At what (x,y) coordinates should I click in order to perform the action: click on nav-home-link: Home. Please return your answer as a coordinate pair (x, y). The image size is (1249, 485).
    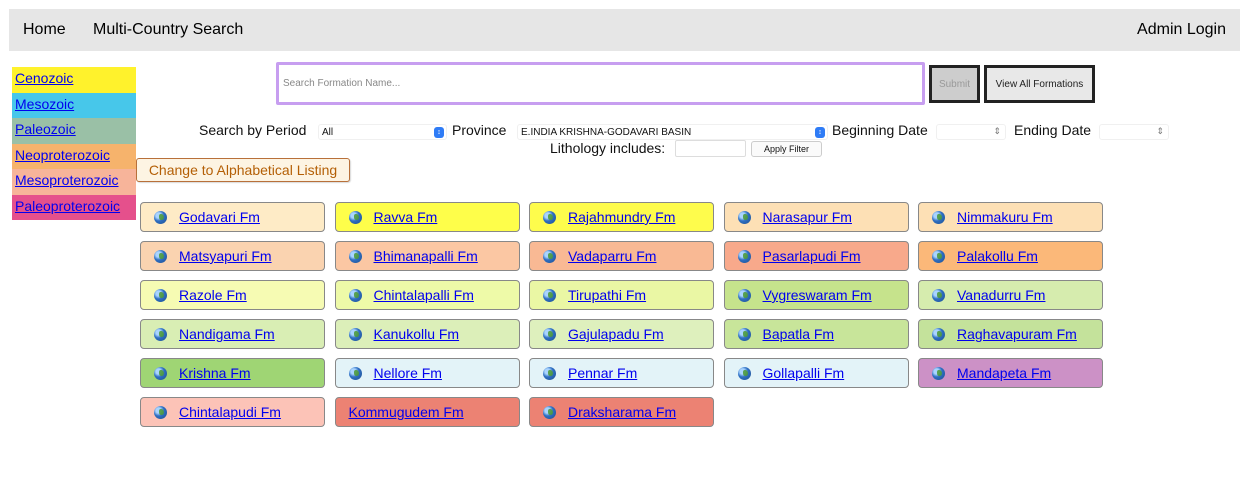
    Looking at the image, I should click on (44, 30).